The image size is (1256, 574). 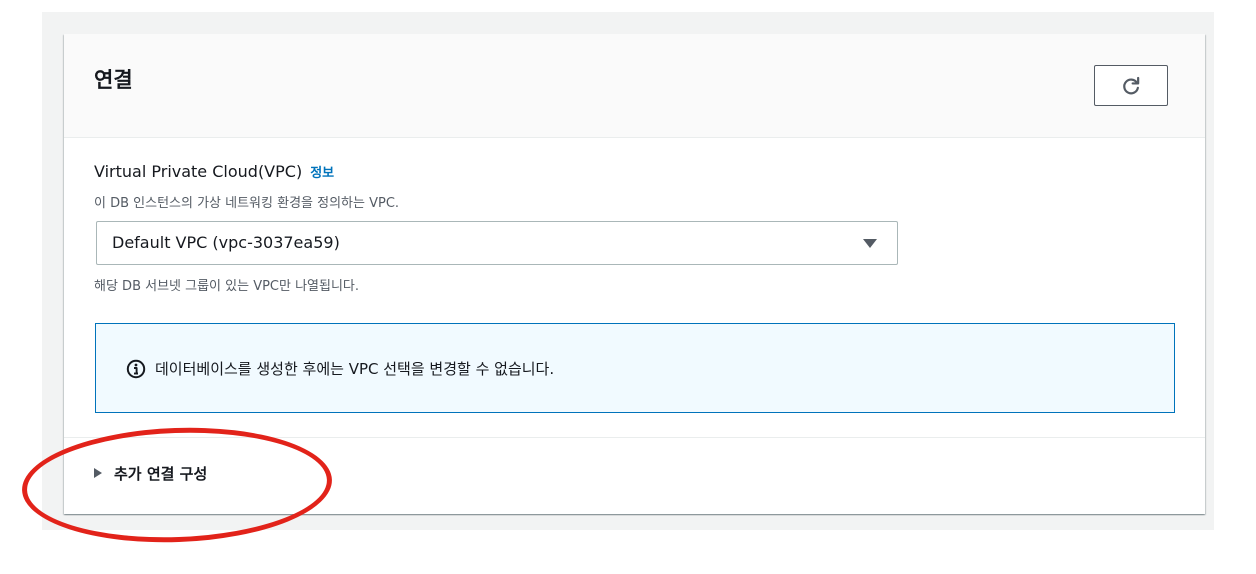 What do you see at coordinates (634, 437) in the screenshot?
I see `section-divider` at bounding box center [634, 437].